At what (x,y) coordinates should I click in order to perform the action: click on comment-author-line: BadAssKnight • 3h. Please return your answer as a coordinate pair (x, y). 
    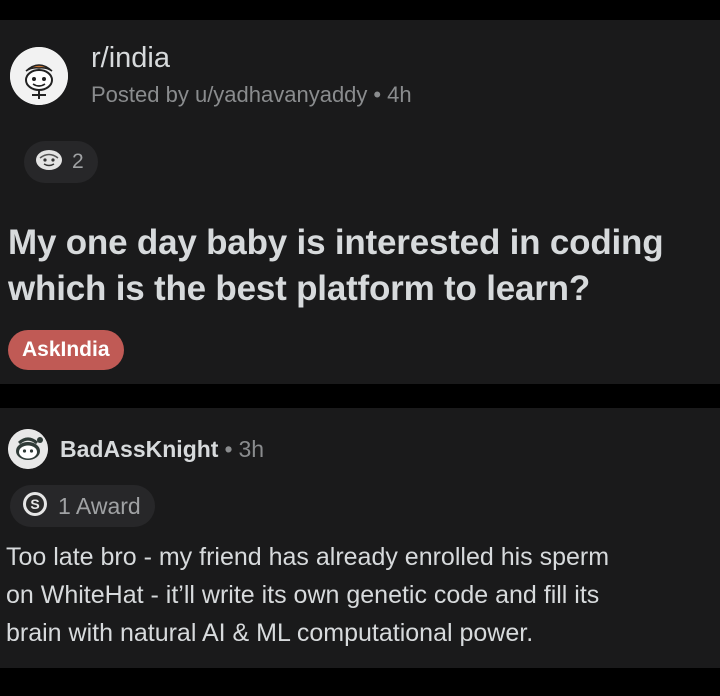
    Looking at the image, I should click on (162, 449).